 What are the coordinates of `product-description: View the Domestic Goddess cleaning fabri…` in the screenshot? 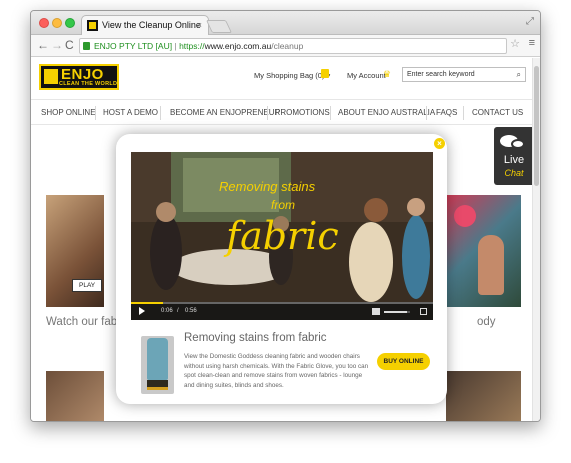 It's located at (276, 371).